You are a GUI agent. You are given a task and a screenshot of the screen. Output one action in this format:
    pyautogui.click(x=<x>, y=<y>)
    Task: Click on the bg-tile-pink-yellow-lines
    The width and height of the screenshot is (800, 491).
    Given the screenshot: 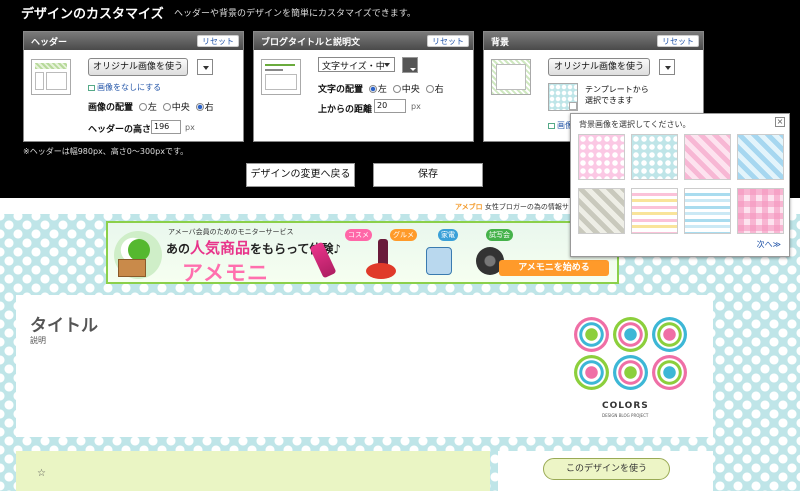 What is the action you would take?
    pyautogui.click(x=654, y=211)
    